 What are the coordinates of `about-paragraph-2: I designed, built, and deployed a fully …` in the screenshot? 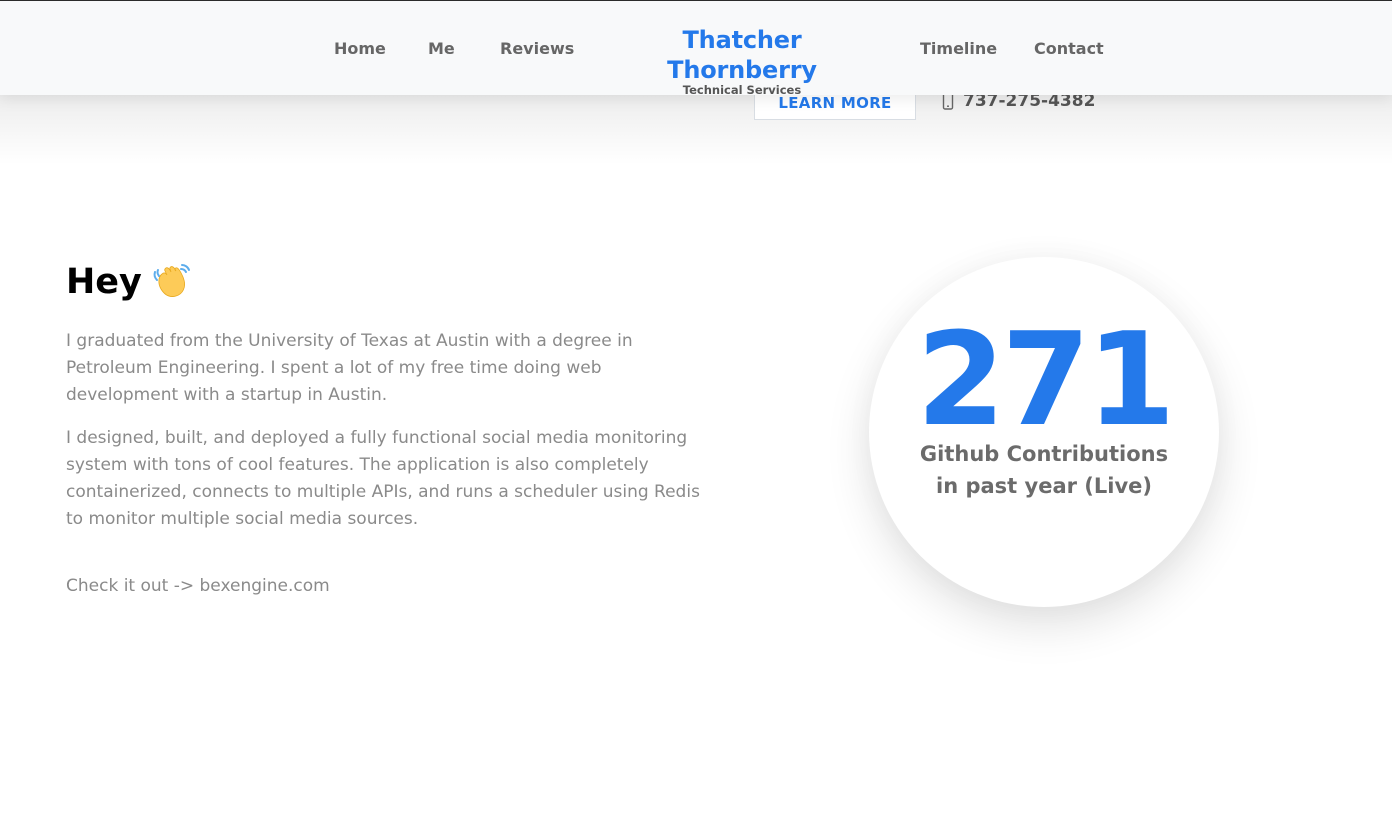 It's located at (383, 478).